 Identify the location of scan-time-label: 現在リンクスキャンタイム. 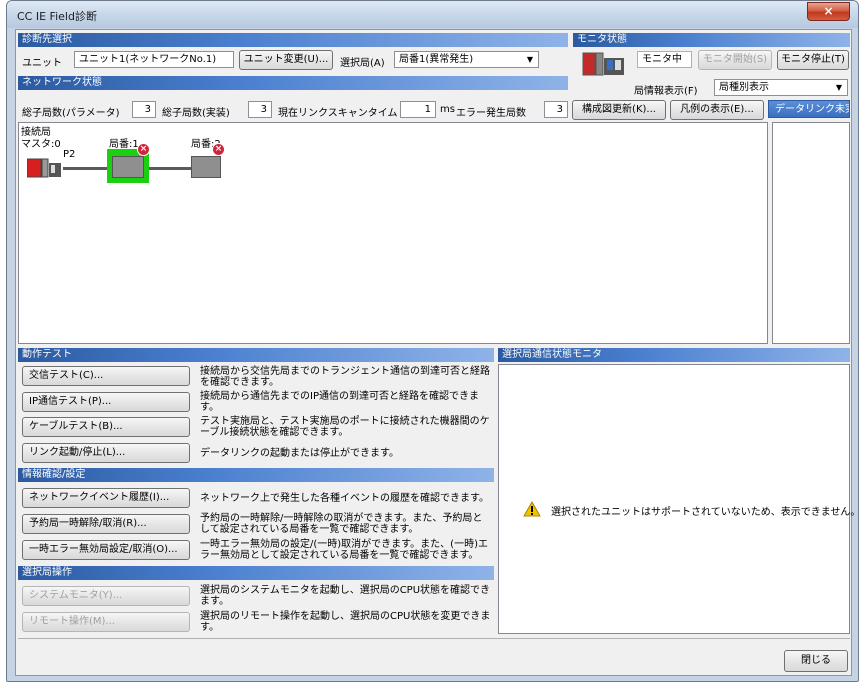
(338, 113).